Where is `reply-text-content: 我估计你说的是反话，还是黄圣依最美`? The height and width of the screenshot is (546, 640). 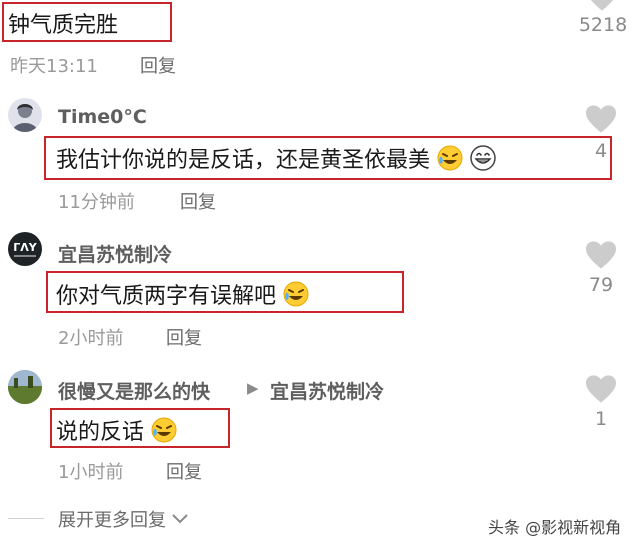 reply-text-content: 我估计你说的是反话，还是黄圣依最美 is located at coordinates (243, 160).